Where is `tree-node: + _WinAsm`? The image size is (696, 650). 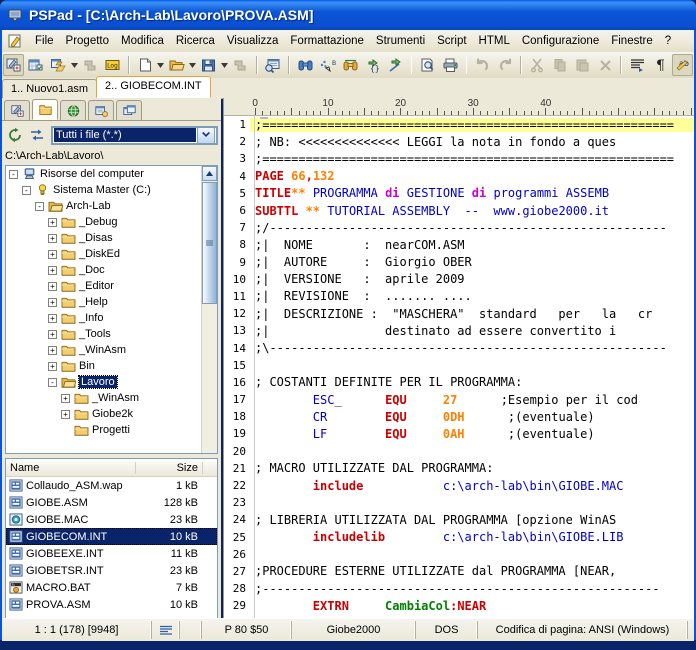
tree-node: + _WinAsm is located at coordinates (104, 350).